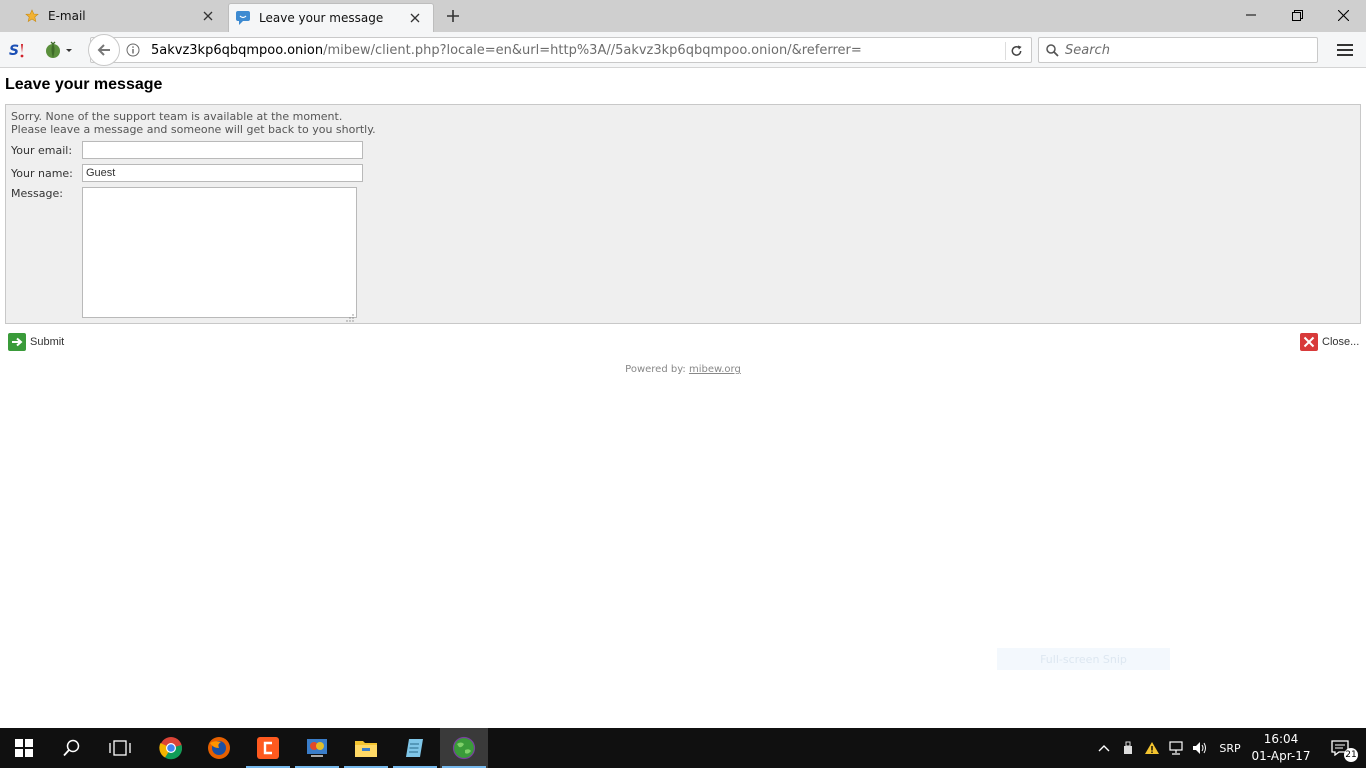 The image size is (1366, 768). I want to click on task-view-icon, so click(120, 748).